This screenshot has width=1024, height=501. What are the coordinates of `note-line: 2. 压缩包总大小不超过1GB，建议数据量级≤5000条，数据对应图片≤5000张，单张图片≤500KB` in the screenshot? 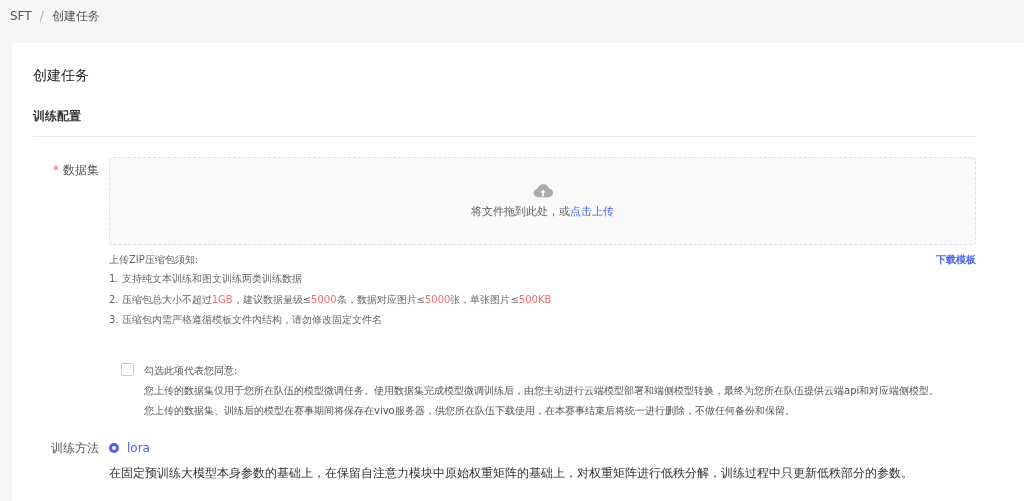 It's located at (331, 299).